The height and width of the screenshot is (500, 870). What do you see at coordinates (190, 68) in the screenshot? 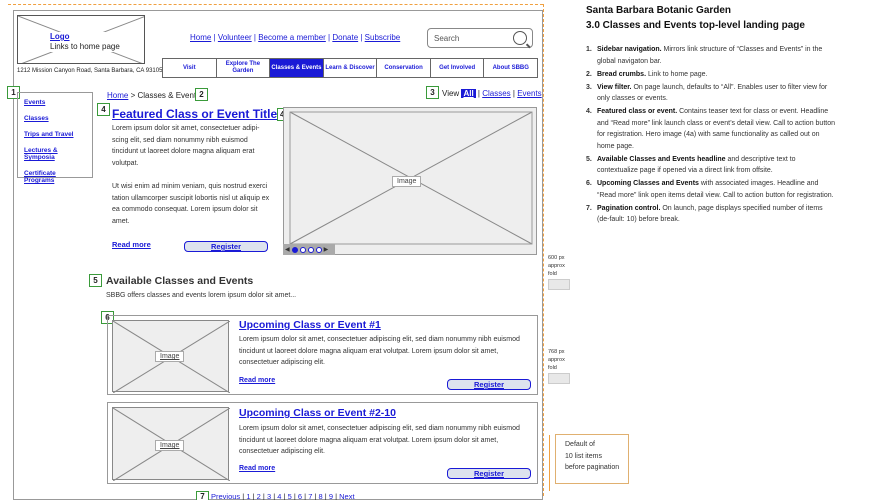
I see `mainnav-visit: Visit` at bounding box center [190, 68].